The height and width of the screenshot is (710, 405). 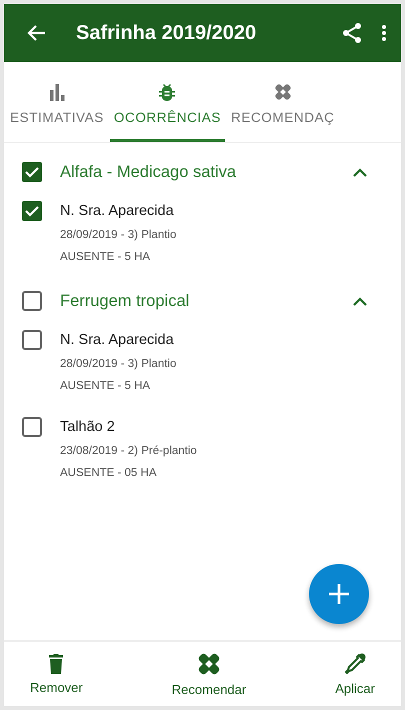 I want to click on add-button, so click(x=339, y=594).